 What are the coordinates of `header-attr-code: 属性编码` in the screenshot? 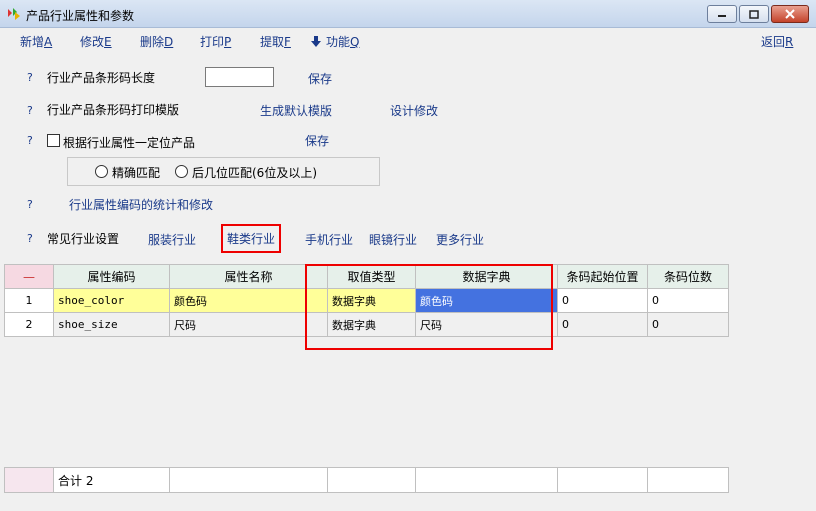 It's located at (111, 276).